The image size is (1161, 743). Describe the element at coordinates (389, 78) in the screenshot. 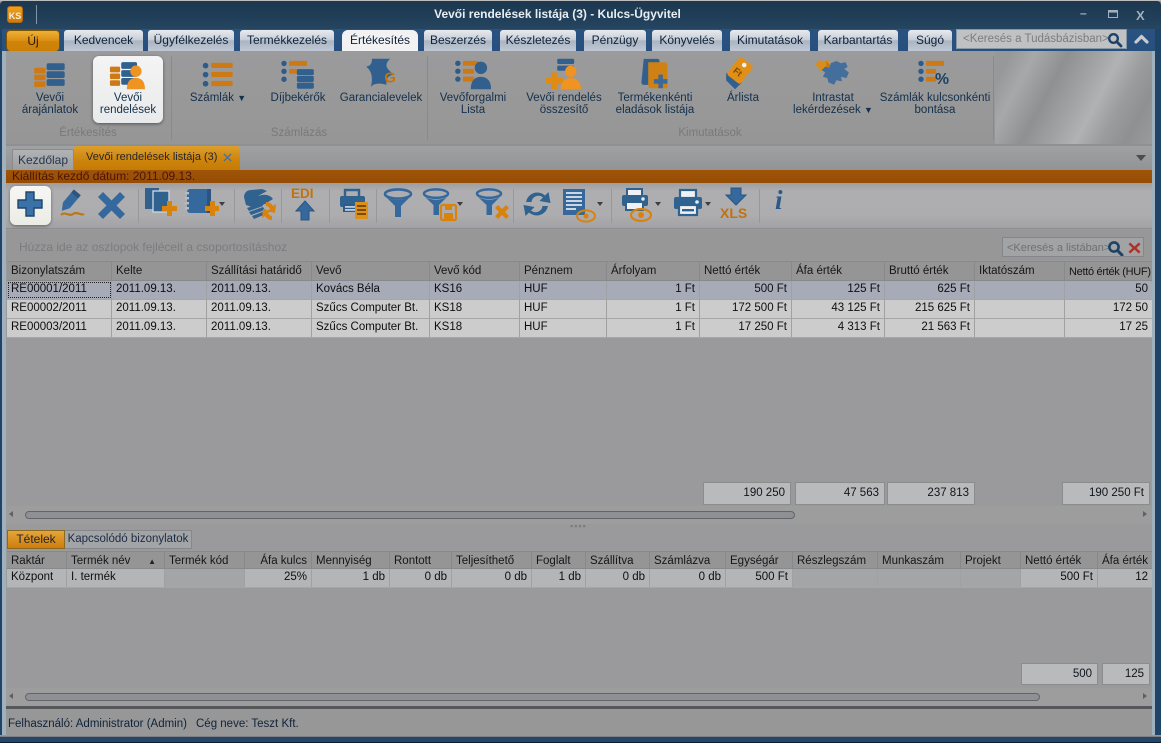

I see `svg-text: G` at that location.